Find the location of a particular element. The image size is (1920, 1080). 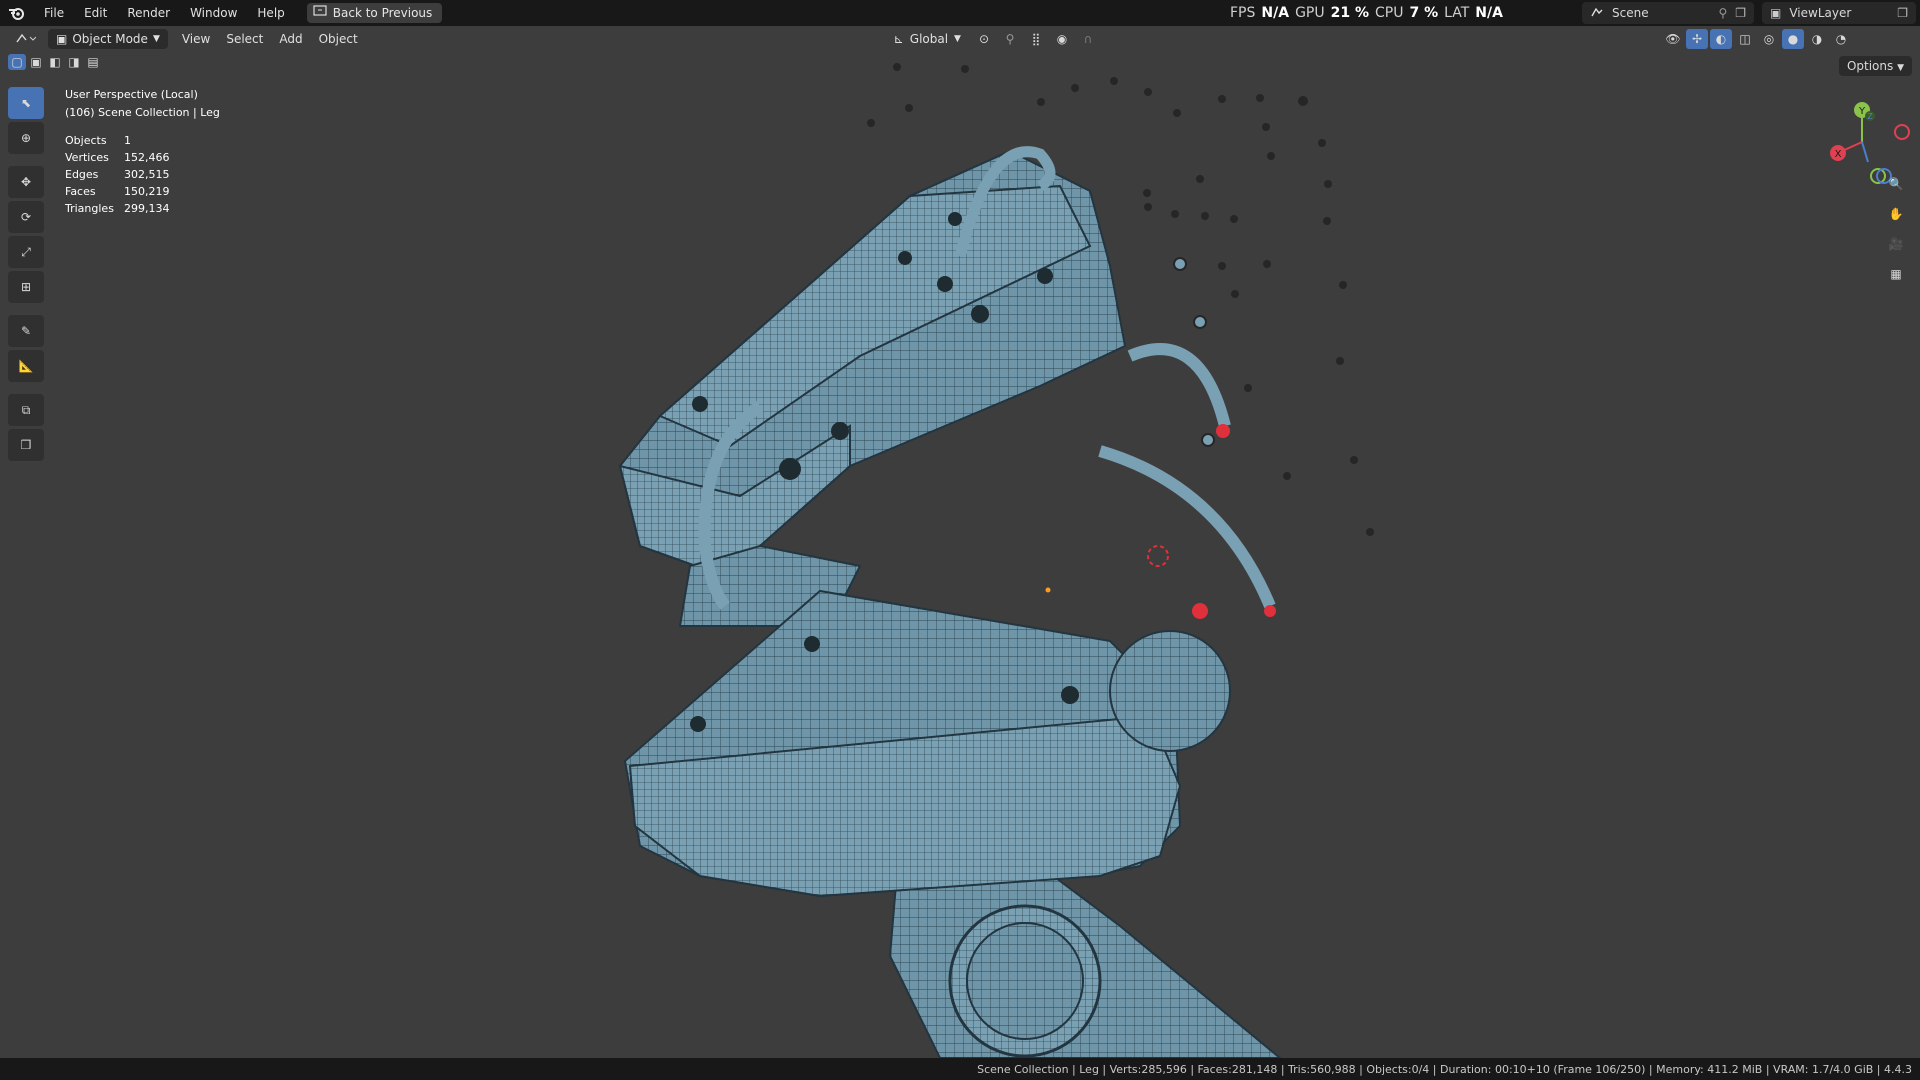

pin-icon: ⚲ is located at coordinates (1722, 13).